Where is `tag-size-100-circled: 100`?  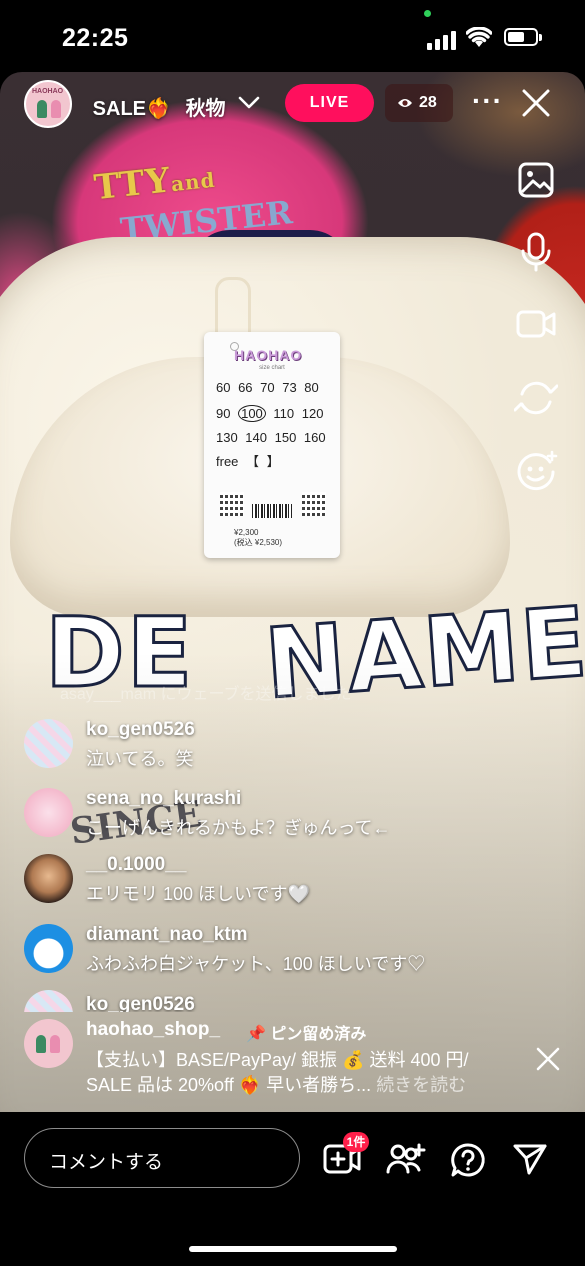 tag-size-100-circled: 100 is located at coordinates (252, 413).